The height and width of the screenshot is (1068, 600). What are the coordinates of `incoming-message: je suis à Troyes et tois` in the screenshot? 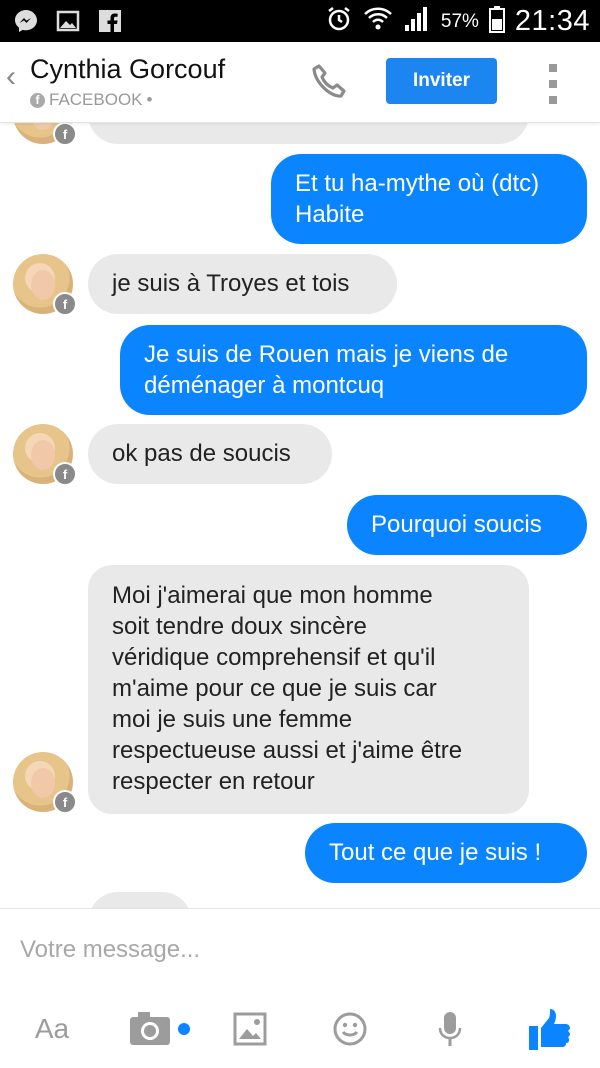 It's located at (242, 284).